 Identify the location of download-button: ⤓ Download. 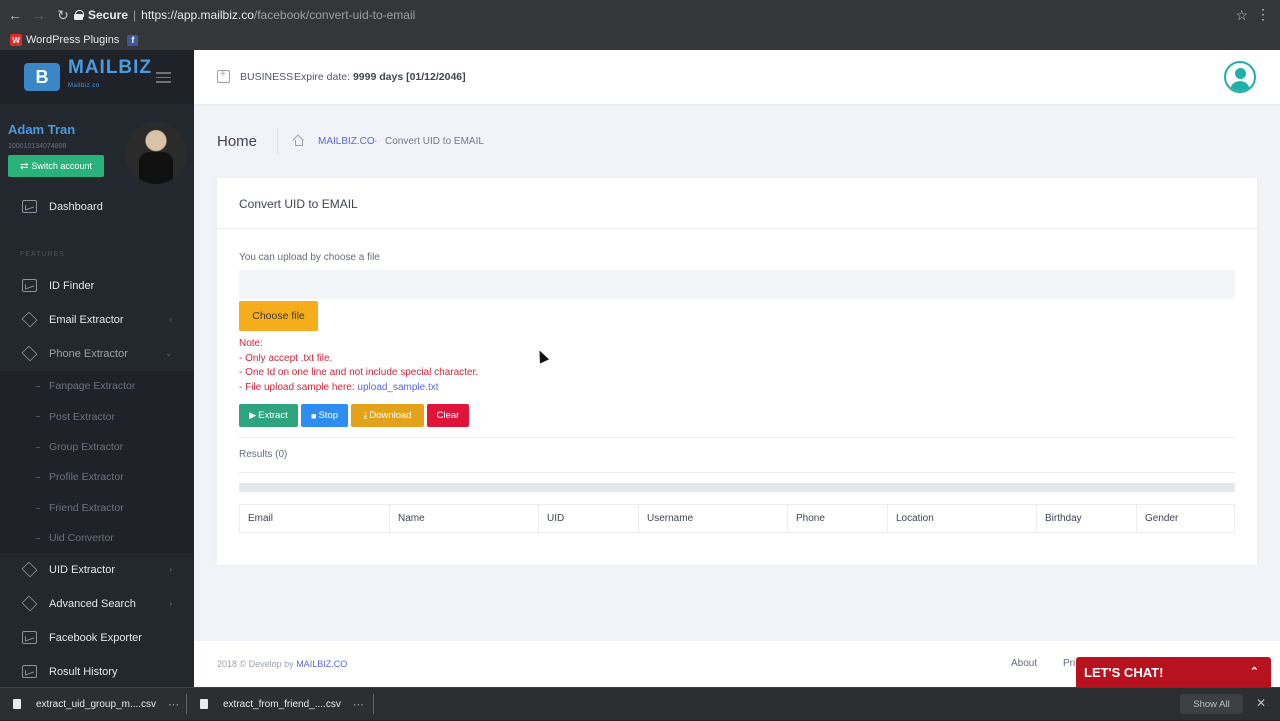
(387, 415).